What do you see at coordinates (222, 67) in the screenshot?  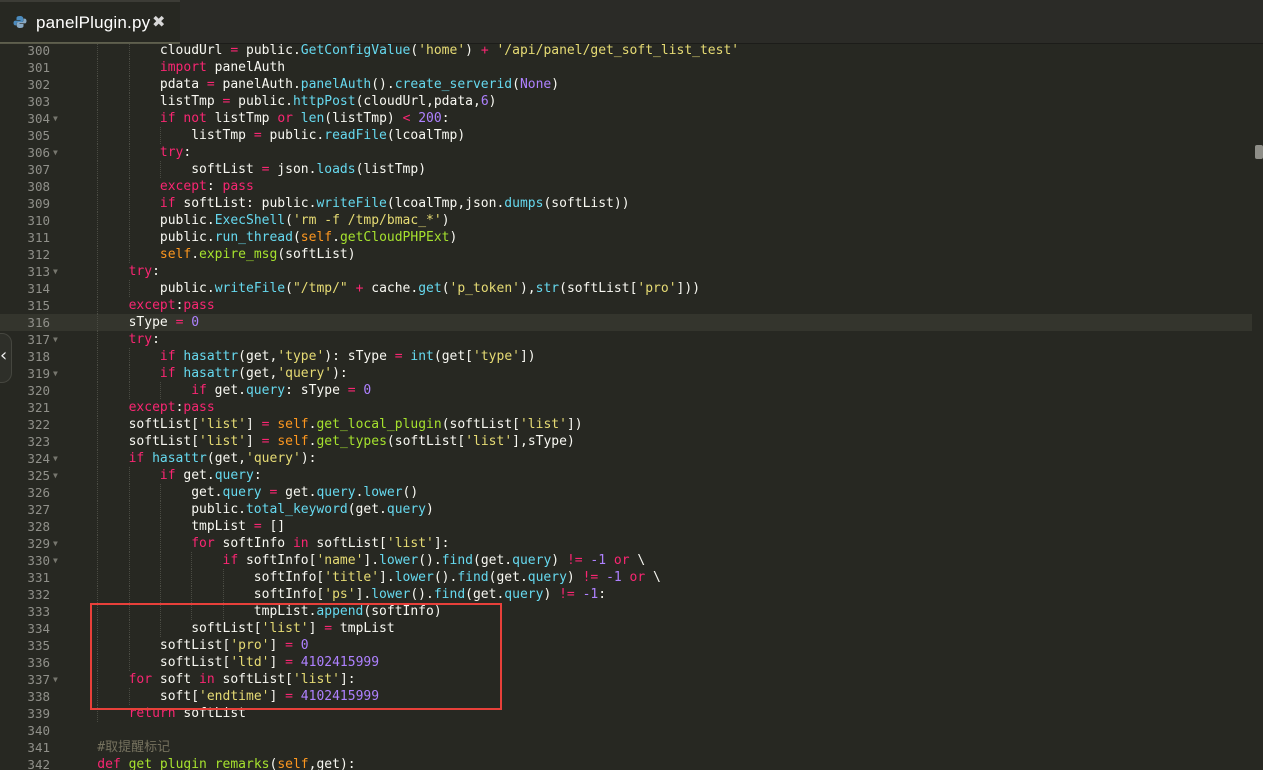 I see `code-text: import panelAuth` at bounding box center [222, 67].